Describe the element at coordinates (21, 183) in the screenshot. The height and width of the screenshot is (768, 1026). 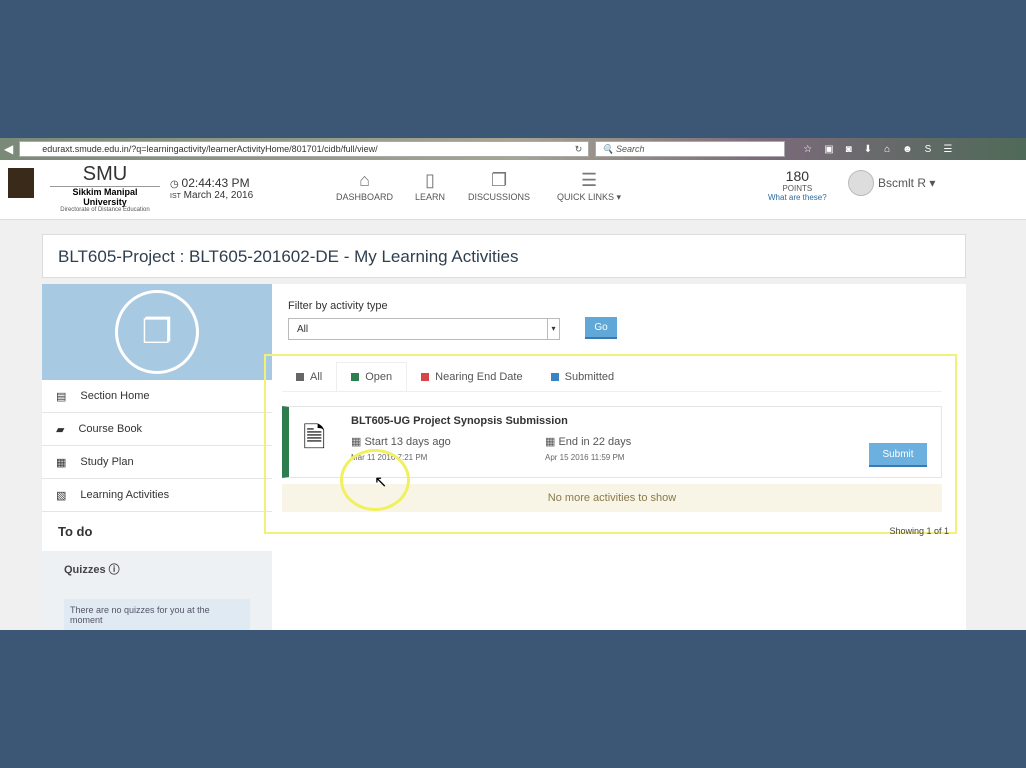
I see `manipal-logo` at that location.